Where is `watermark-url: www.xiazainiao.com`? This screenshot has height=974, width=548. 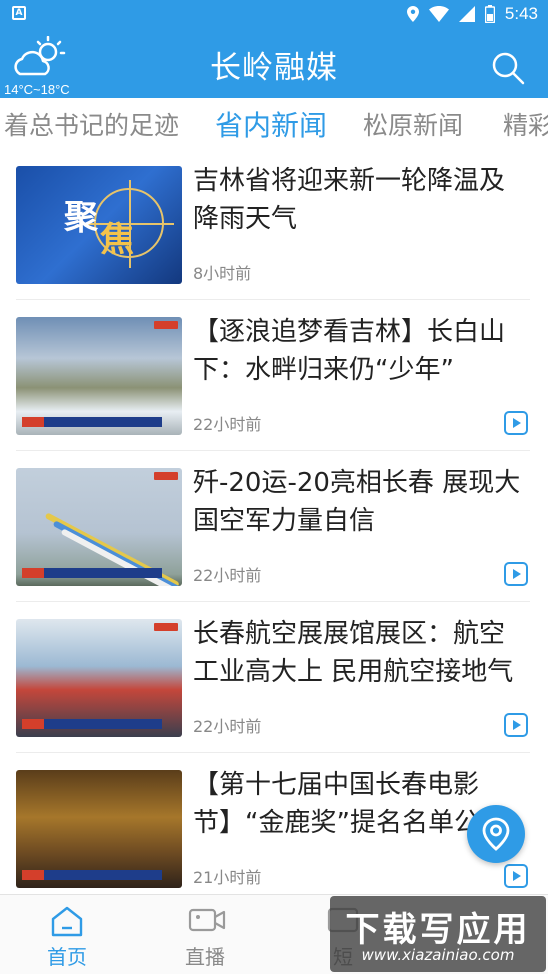
watermark-url: www.xiazainiao.com is located at coordinates (438, 955).